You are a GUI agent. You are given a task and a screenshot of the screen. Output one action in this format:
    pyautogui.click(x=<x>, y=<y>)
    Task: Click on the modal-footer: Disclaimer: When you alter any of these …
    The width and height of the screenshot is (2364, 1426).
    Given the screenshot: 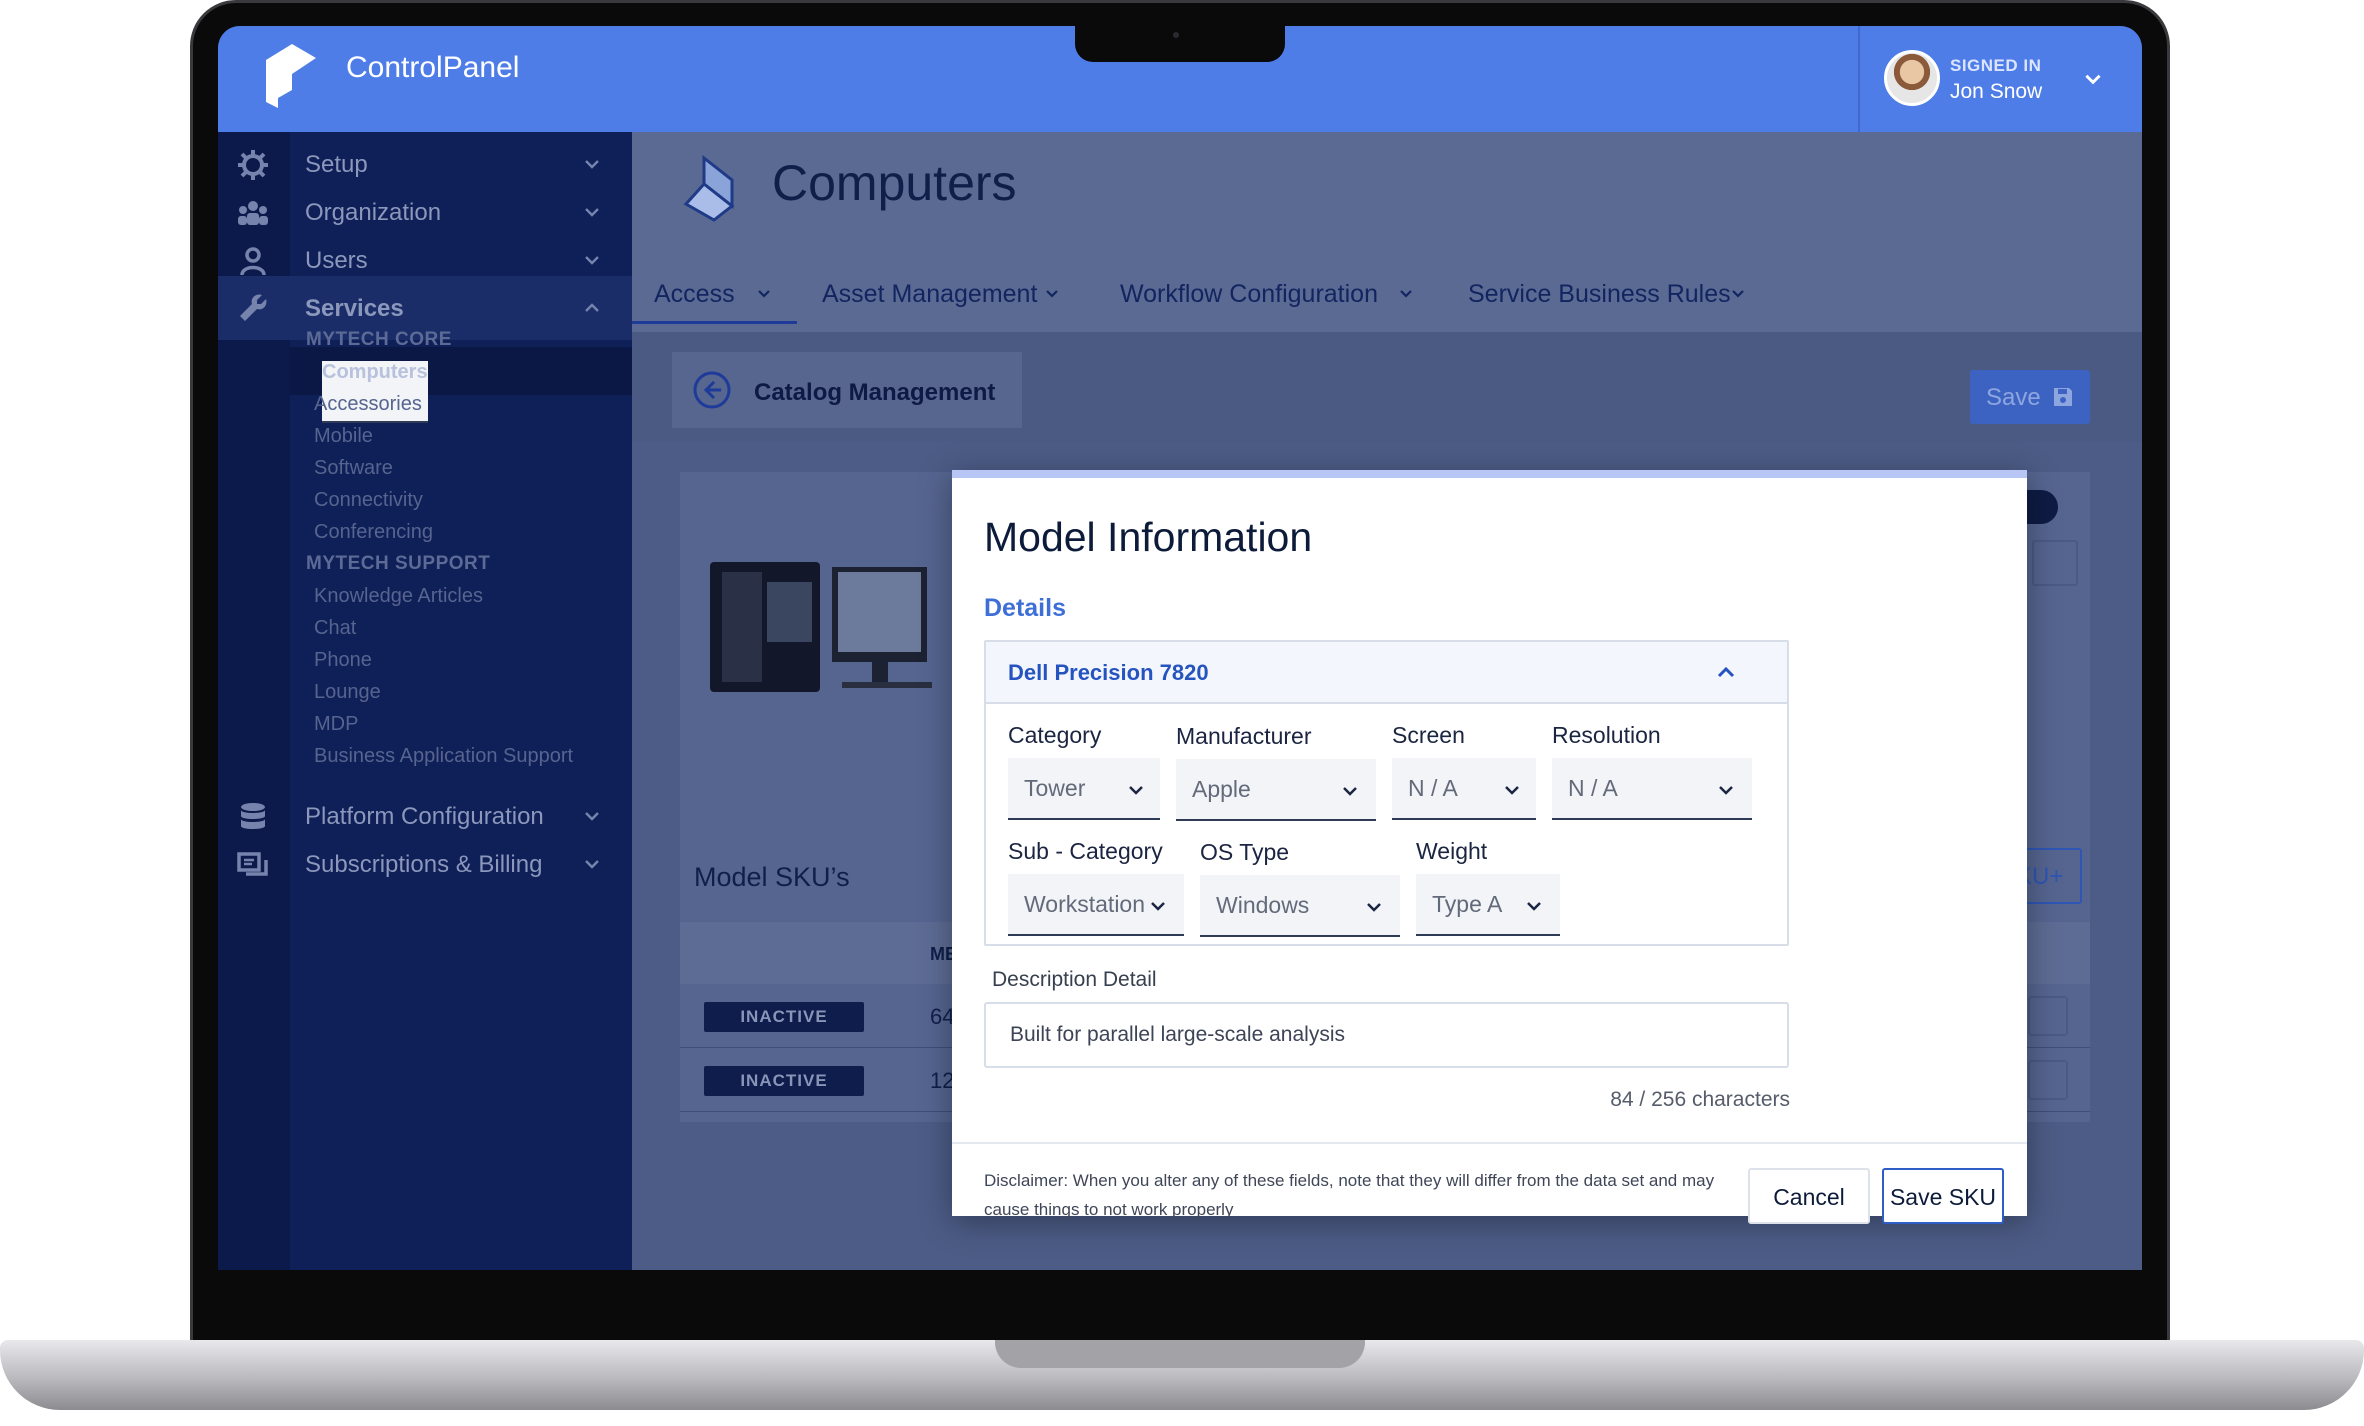 What is the action you would take?
    pyautogui.click(x=1489, y=1183)
    